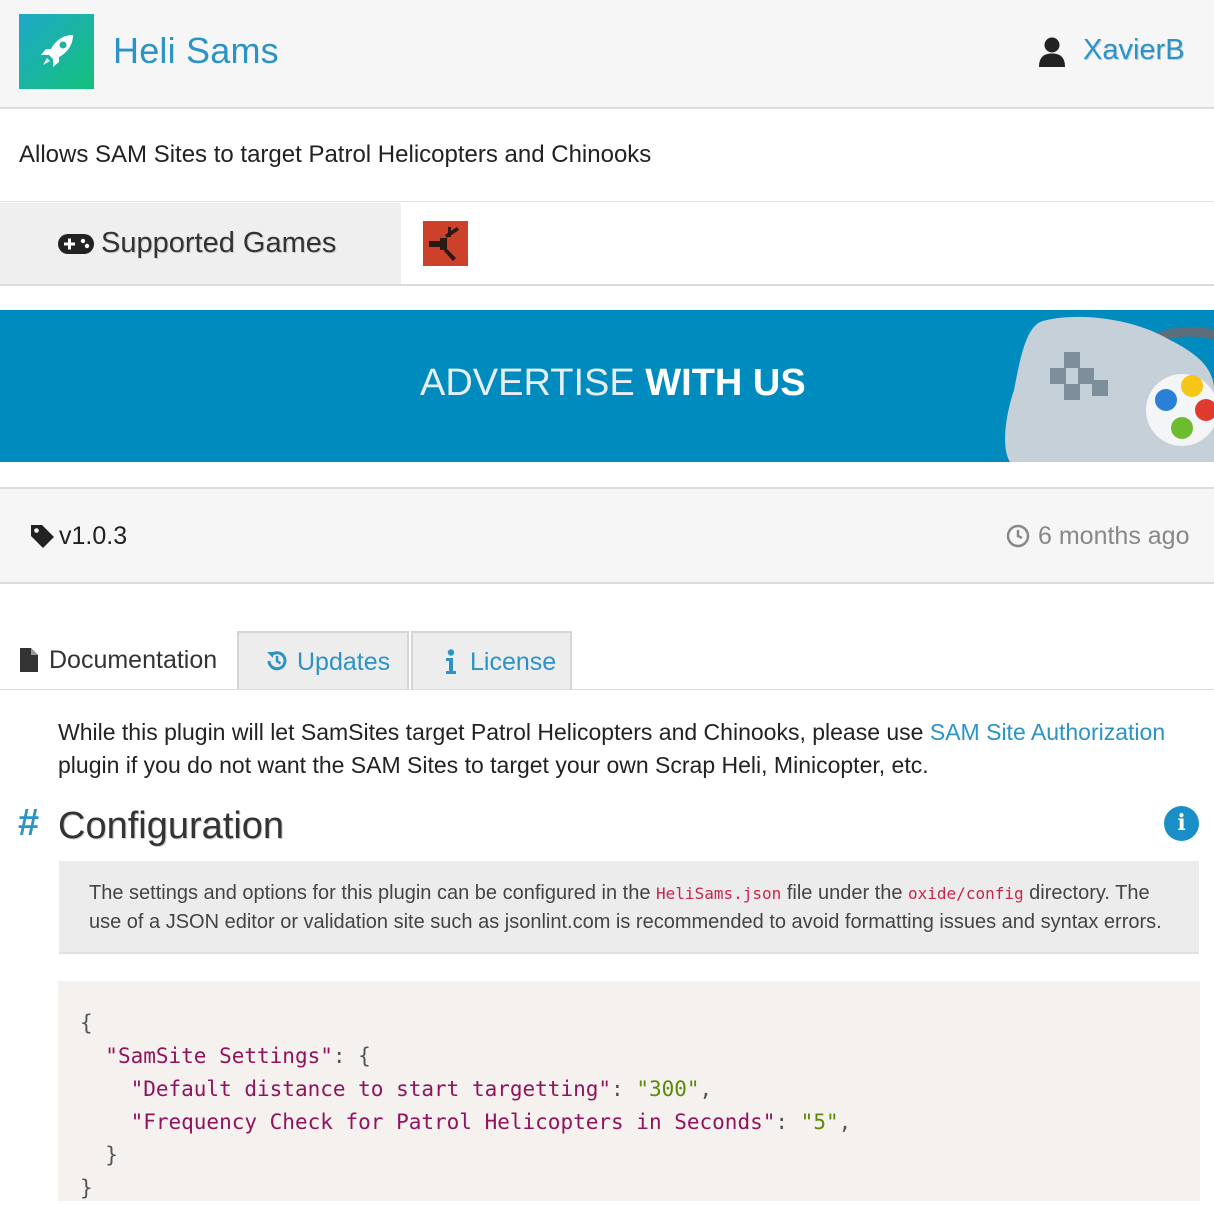 The width and height of the screenshot is (1214, 1205). I want to click on advertise-text: ADVERTISE WITH US, so click(613, 383).